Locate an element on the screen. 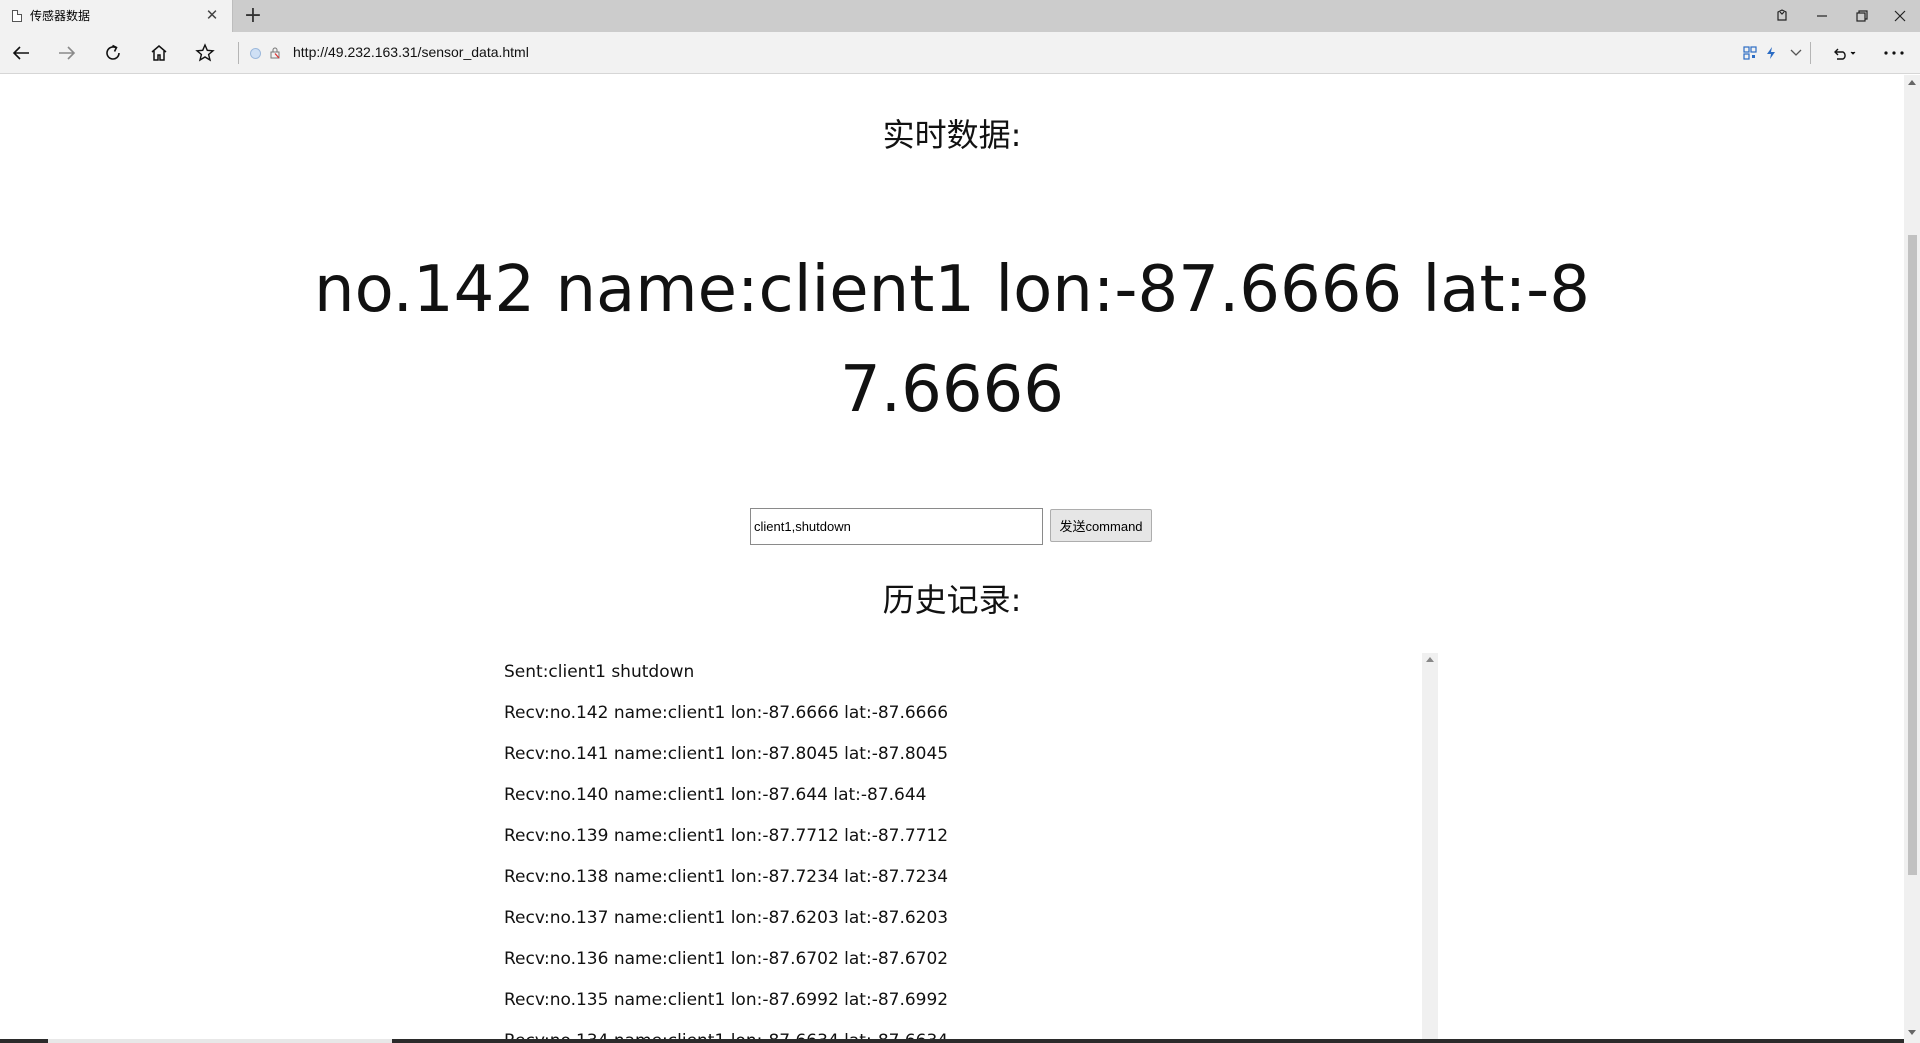 The width and height of the screenshot is (1920, 1043). taskbar-edge-highlight is located at coordinates (220, 1041).